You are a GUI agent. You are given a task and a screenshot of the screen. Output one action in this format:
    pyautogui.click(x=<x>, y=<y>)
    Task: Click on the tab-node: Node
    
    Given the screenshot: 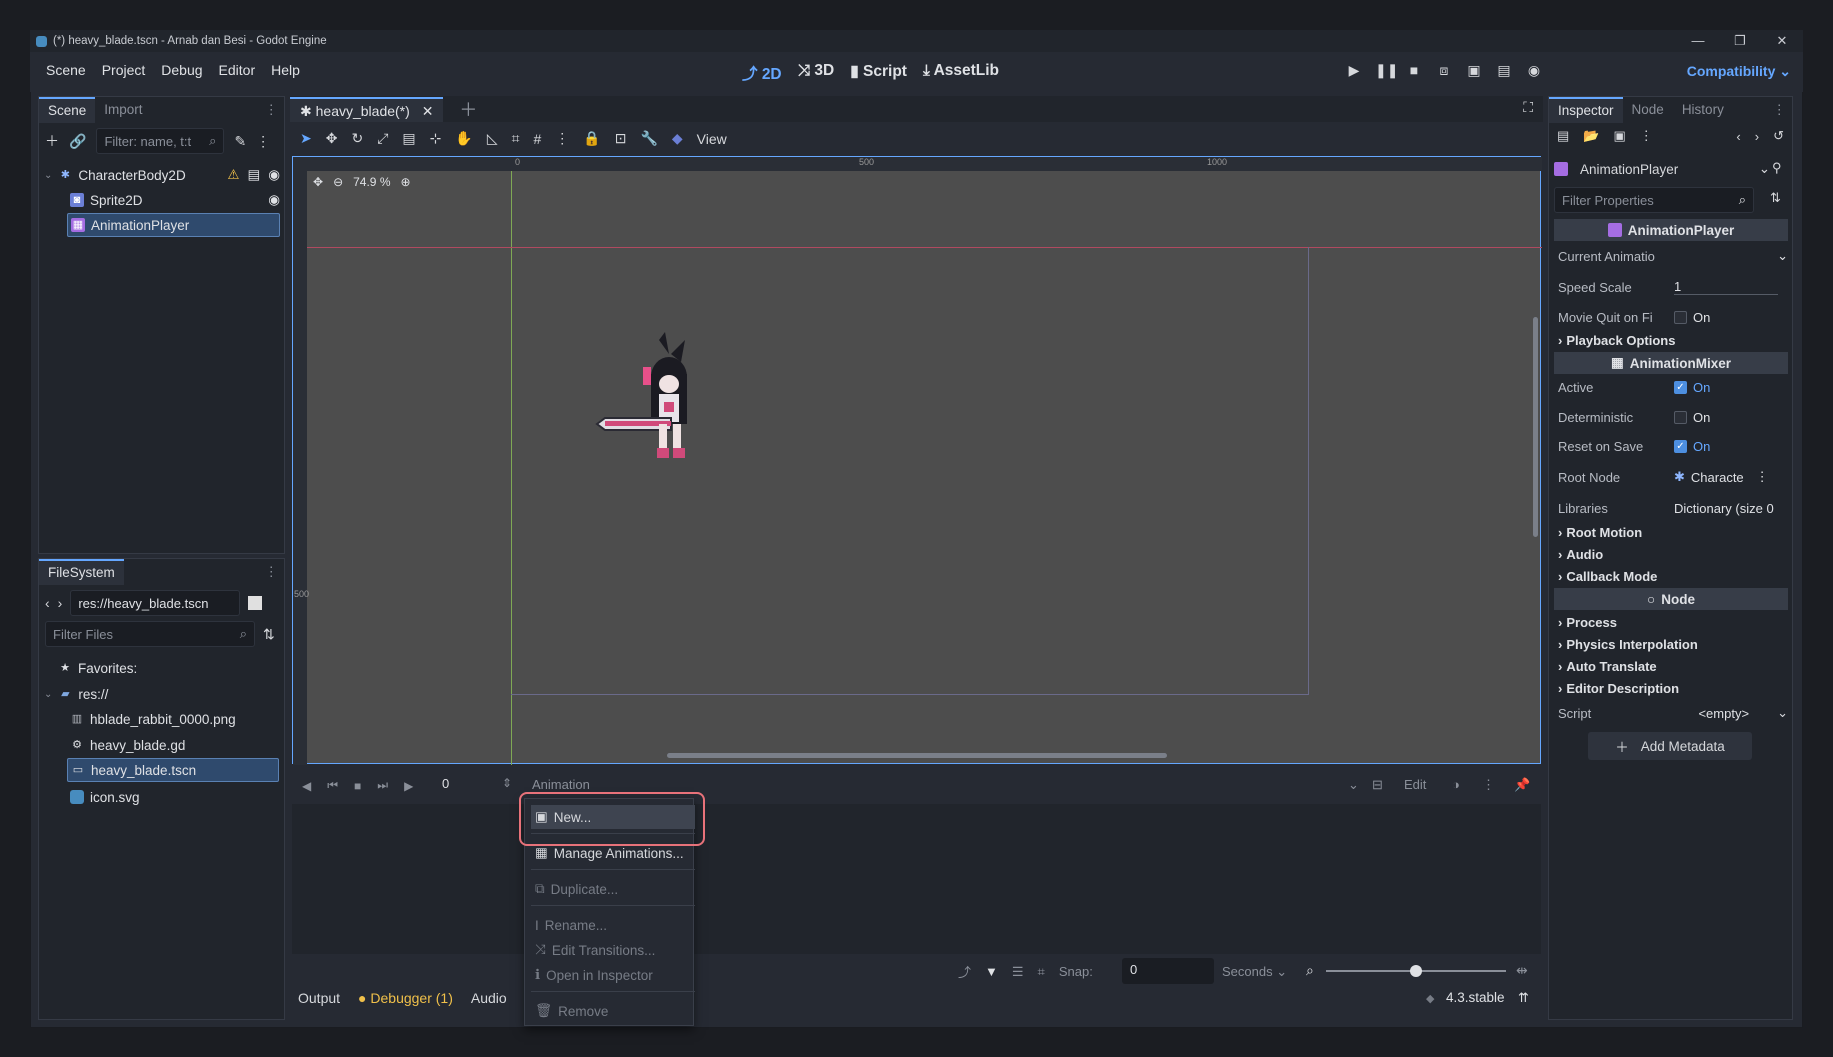 What is the action you would take?
    pyautogui.click(x=1648, y=110)
    